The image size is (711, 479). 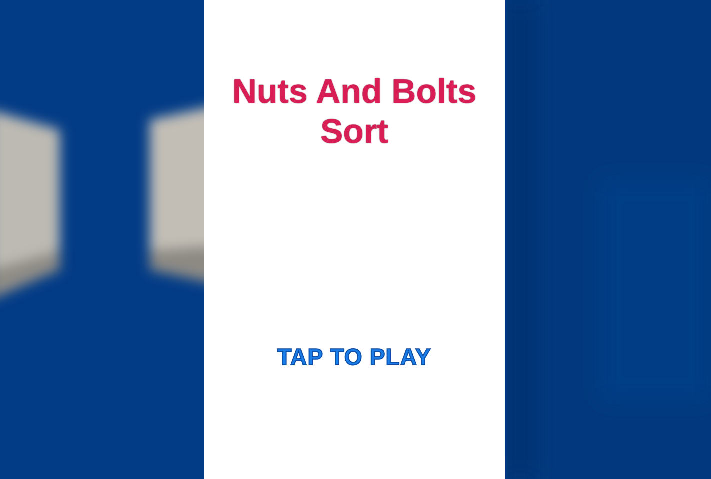 I want to click on tap-to-play-button: TAP TO PLAY, so click(x=355, y=357).